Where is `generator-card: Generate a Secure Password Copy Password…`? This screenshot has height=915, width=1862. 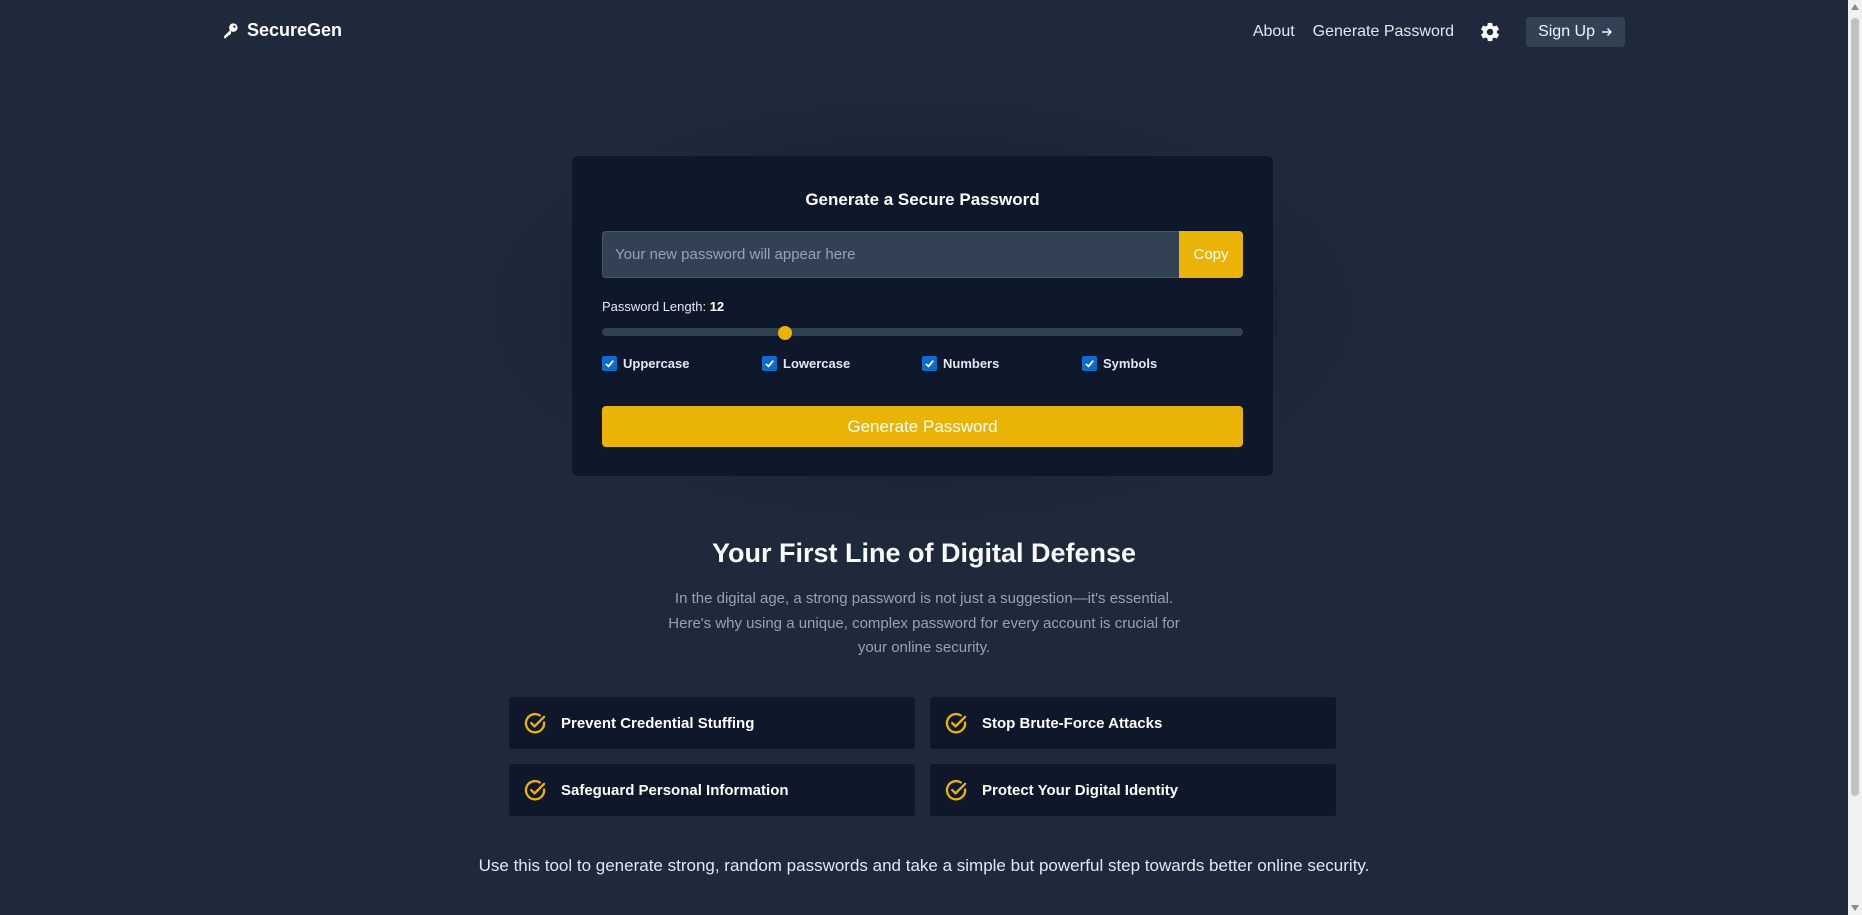
generator-card: Generate a Secure Password Copy Password… is located at coordinates (922, 316).